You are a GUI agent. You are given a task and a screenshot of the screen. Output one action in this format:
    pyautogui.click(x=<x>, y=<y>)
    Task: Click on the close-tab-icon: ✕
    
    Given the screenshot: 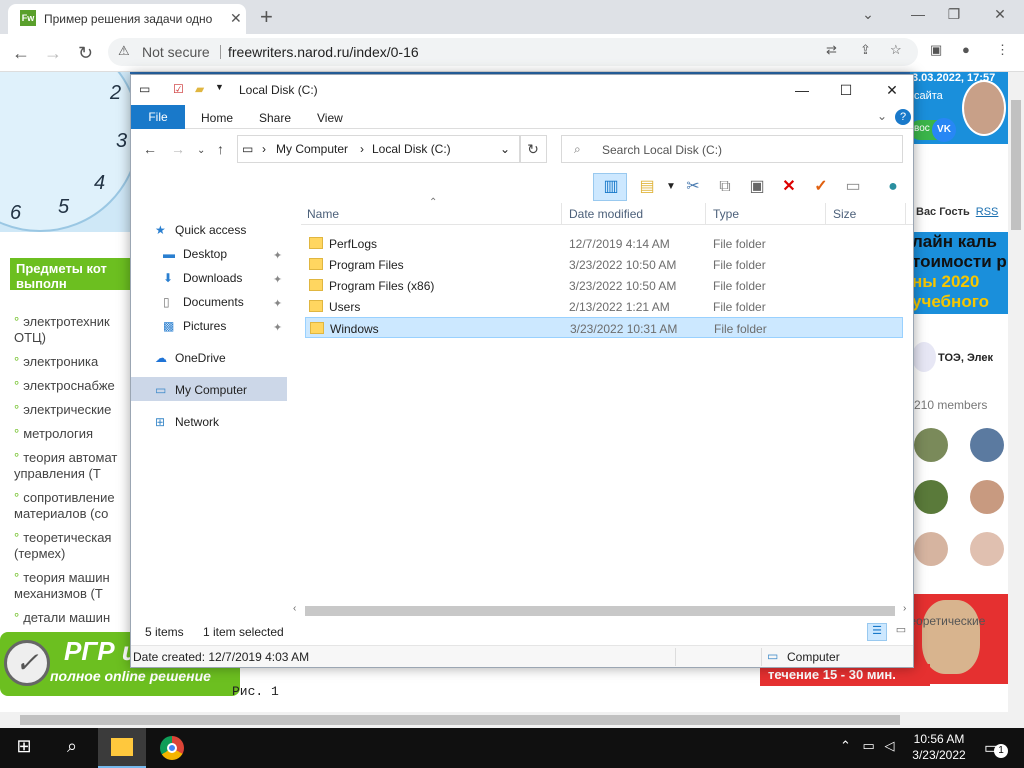 What is the action you would take?
    pyautogui.click(x=236, y=18)
    